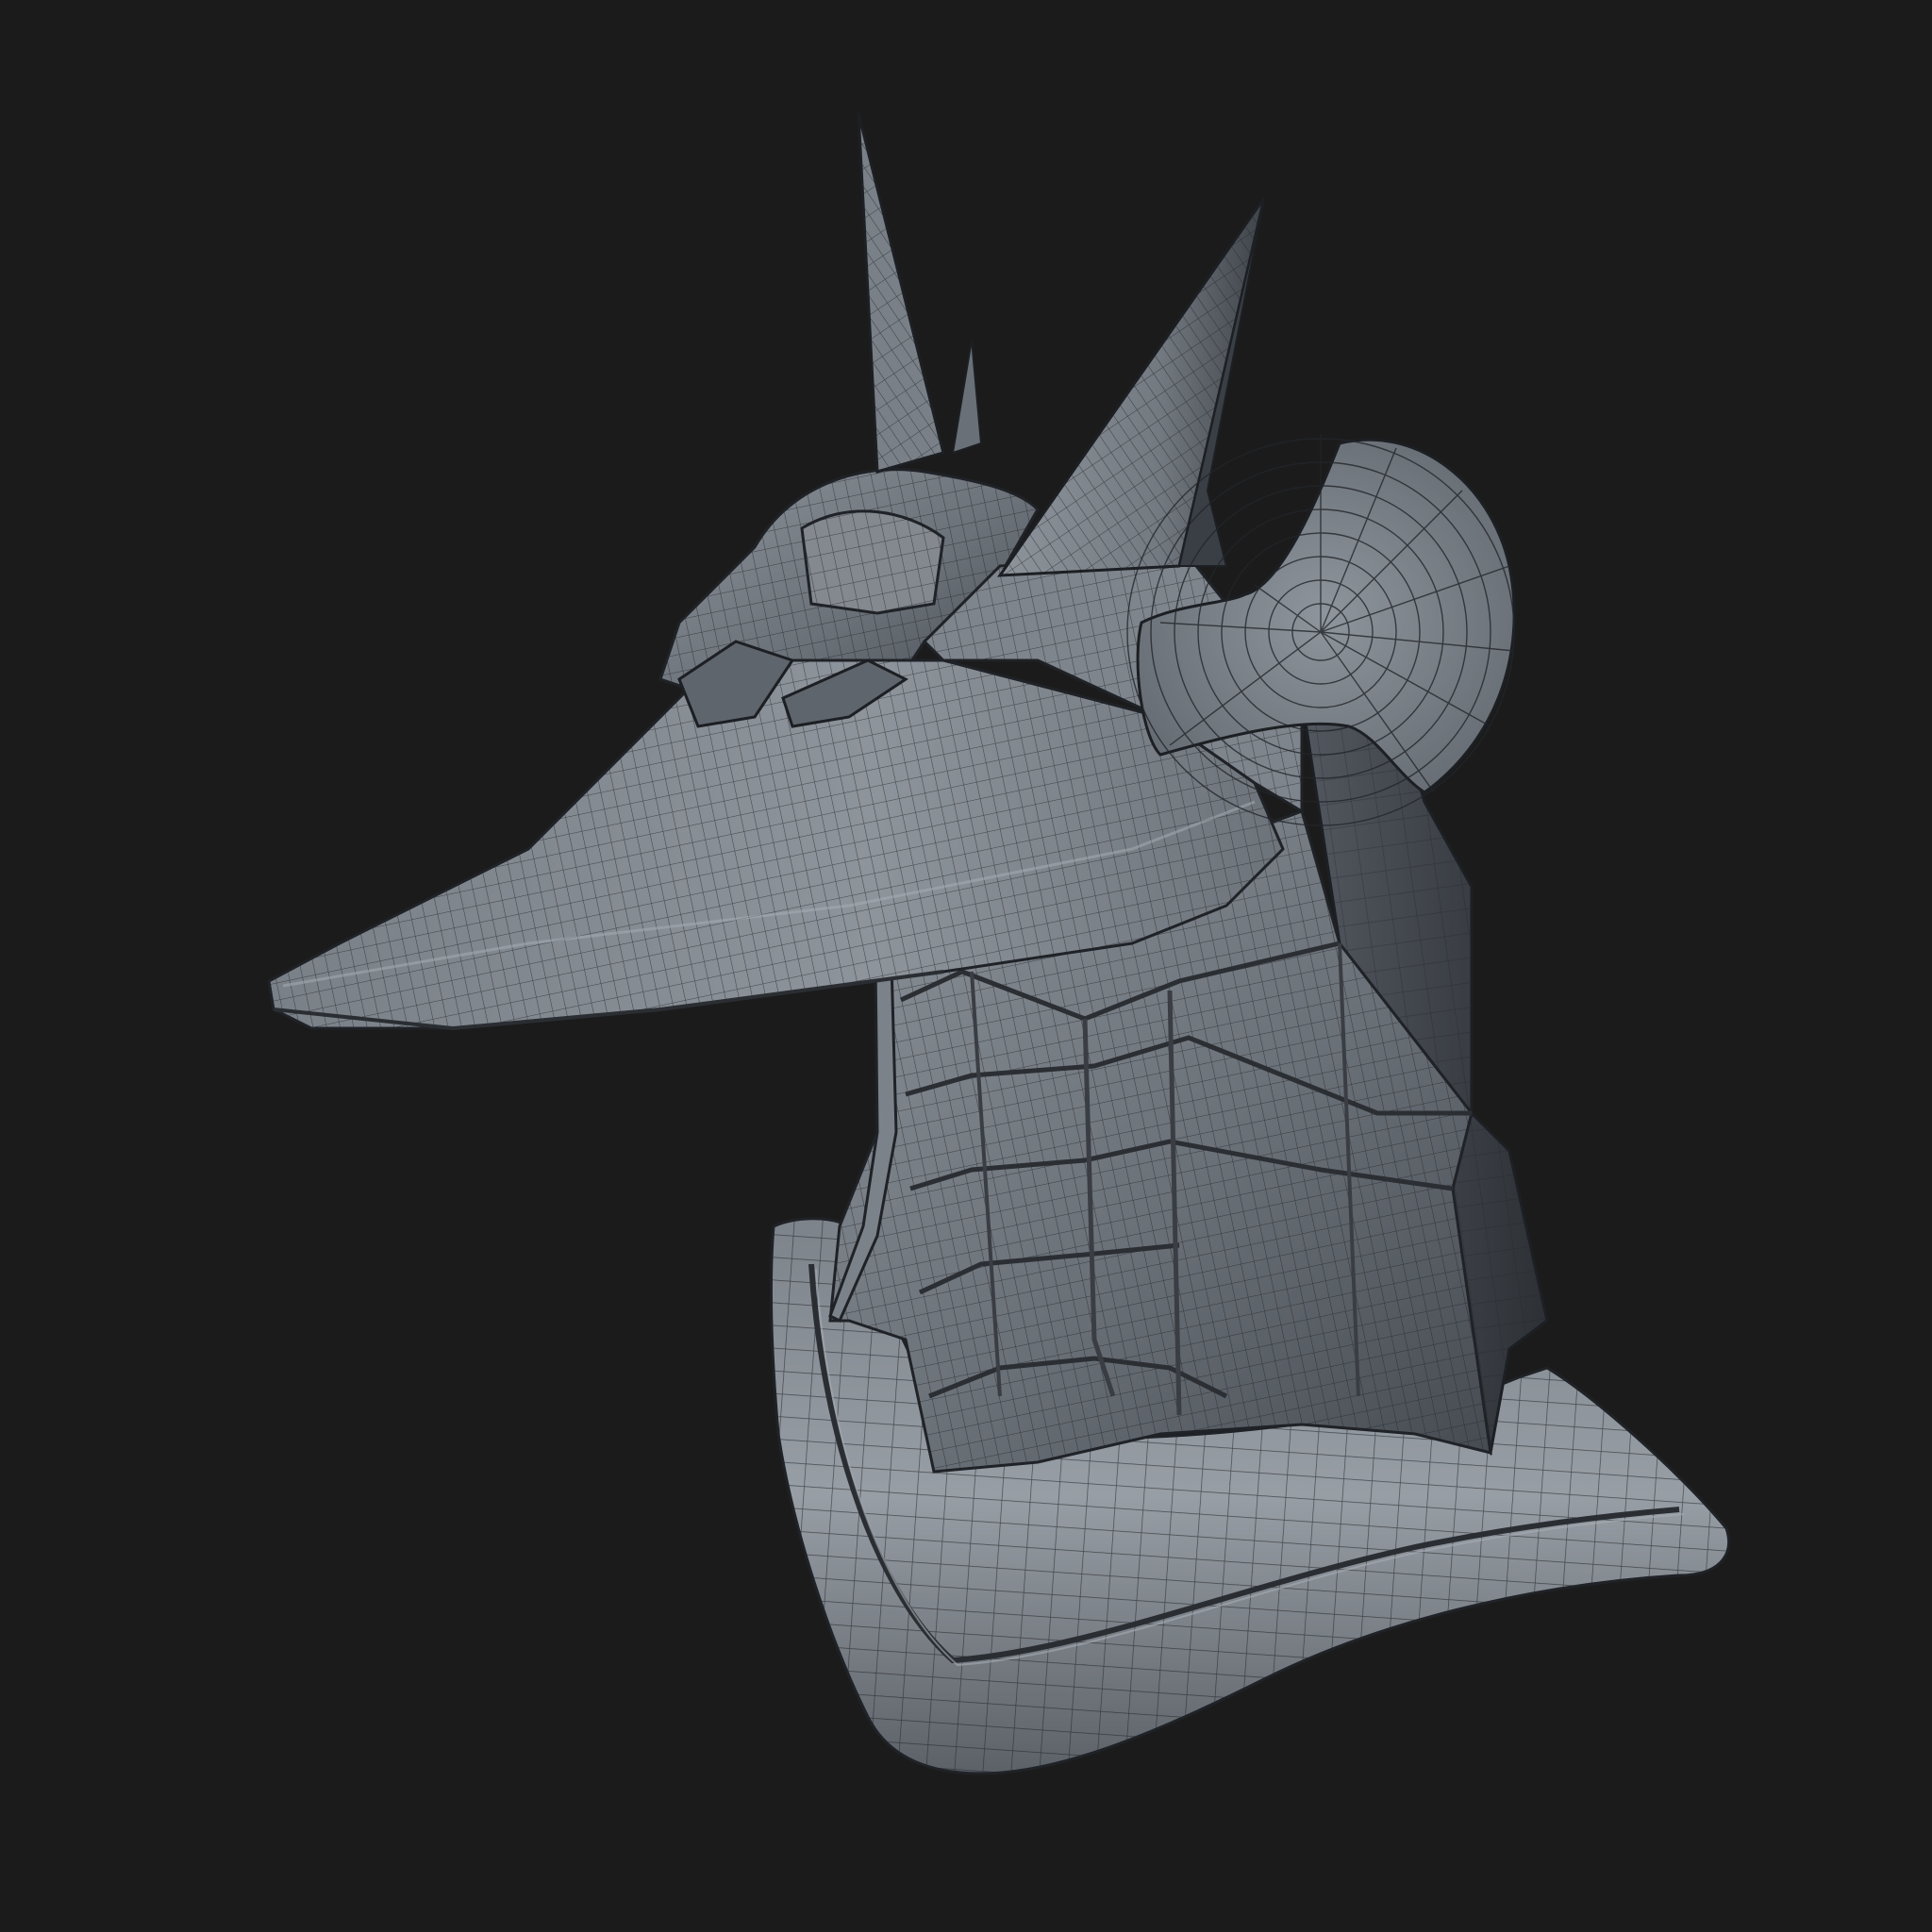 This screenshot has height=1932, width=1932. What do you see at coordinates (920, 293) in the screenshot?
I see `ear-left` at bounding box center [920, 293].